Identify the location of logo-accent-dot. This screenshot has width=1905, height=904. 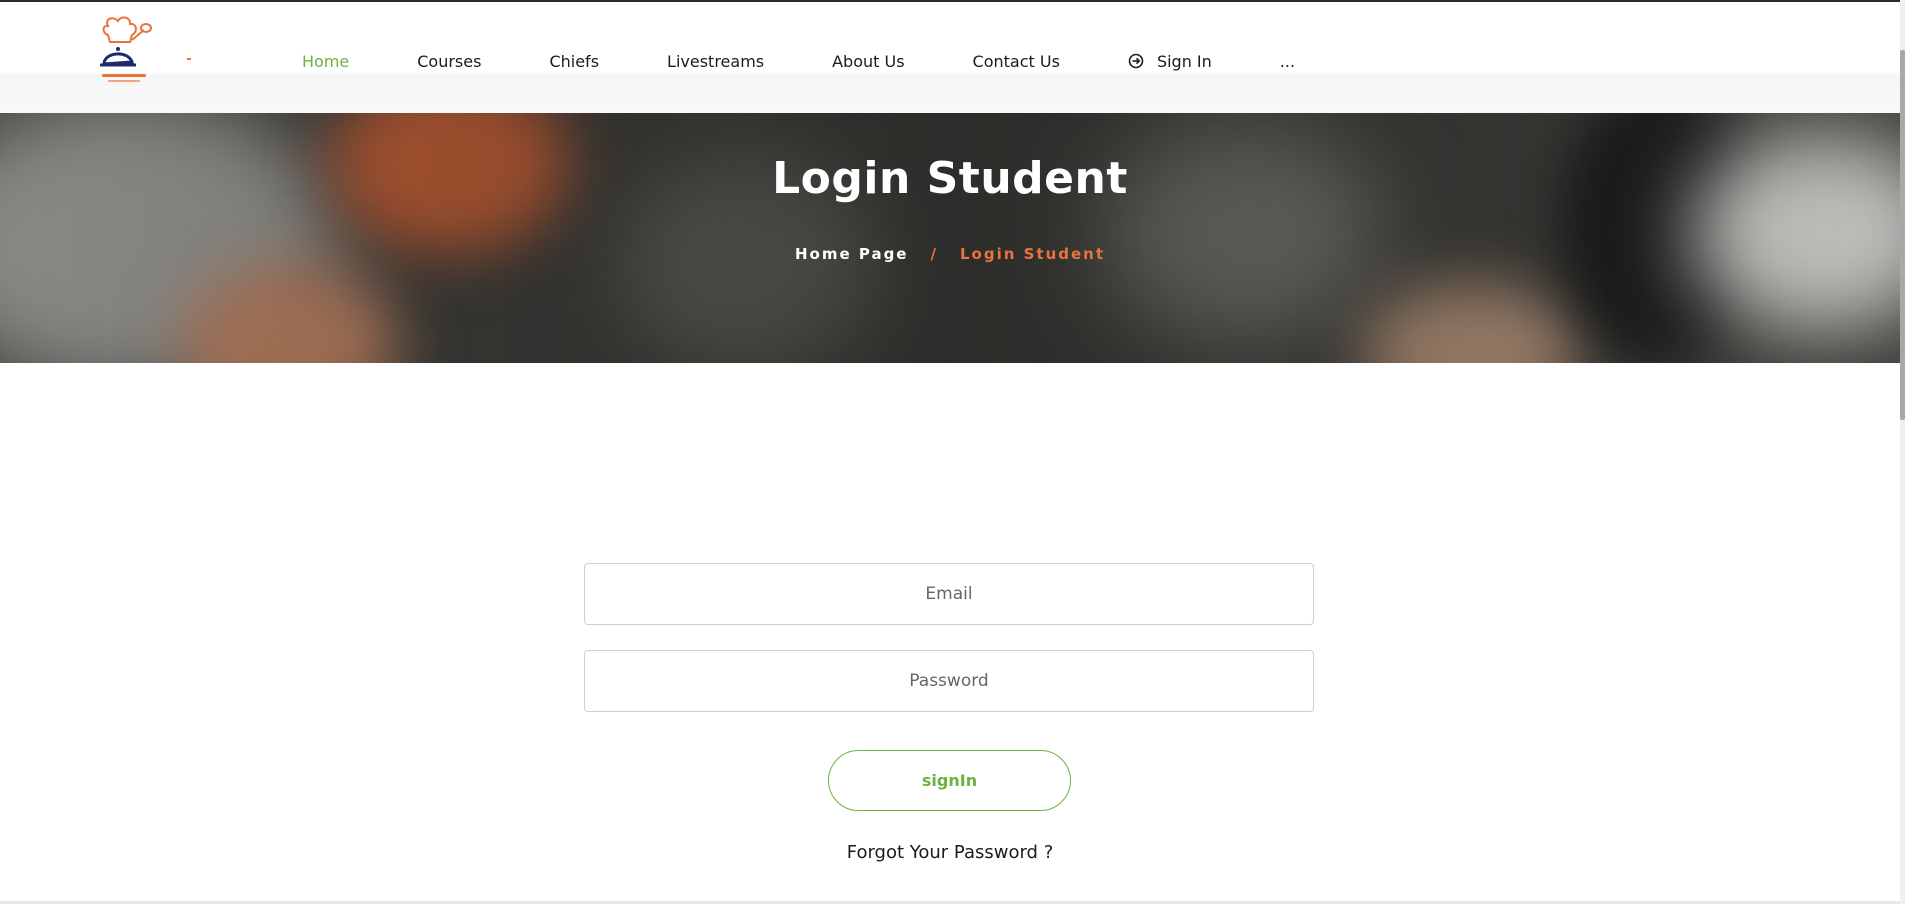
(189, 59).